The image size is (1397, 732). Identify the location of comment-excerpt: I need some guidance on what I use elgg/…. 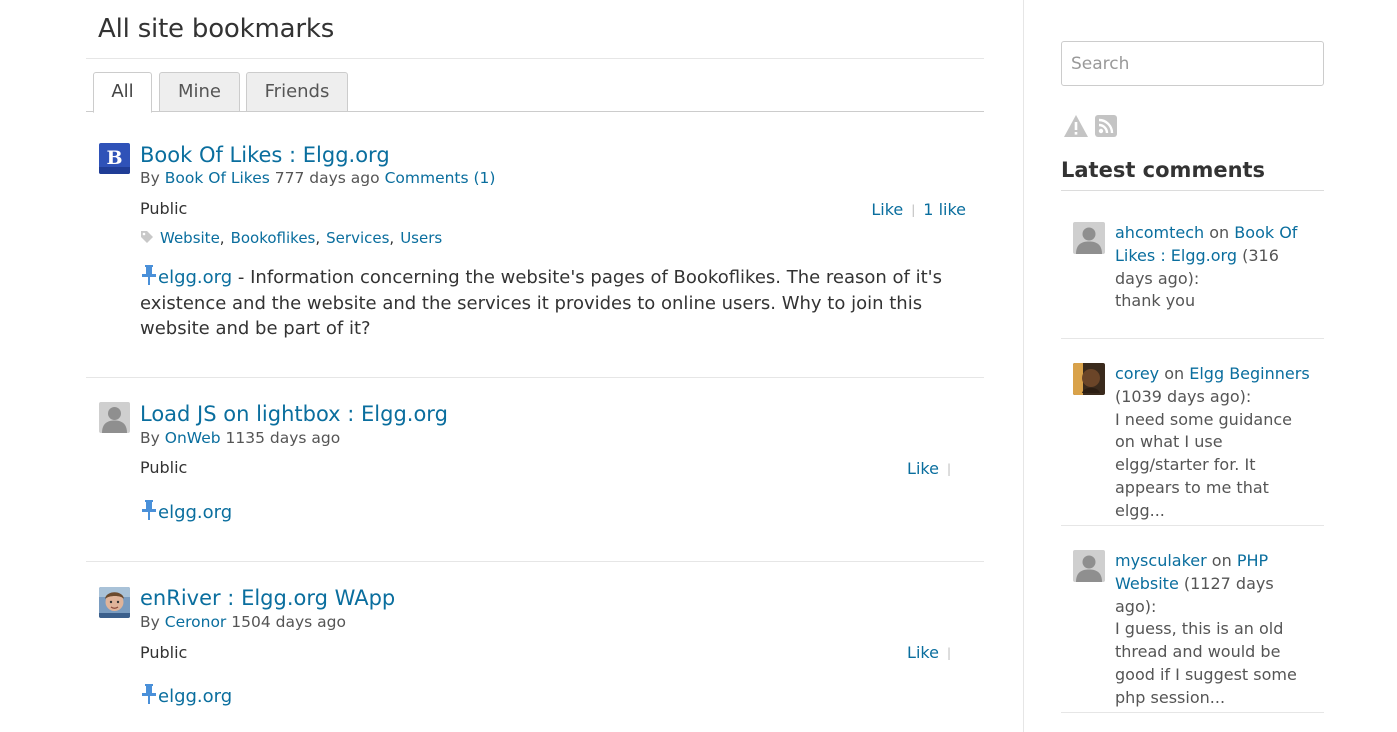
(1203, 464).